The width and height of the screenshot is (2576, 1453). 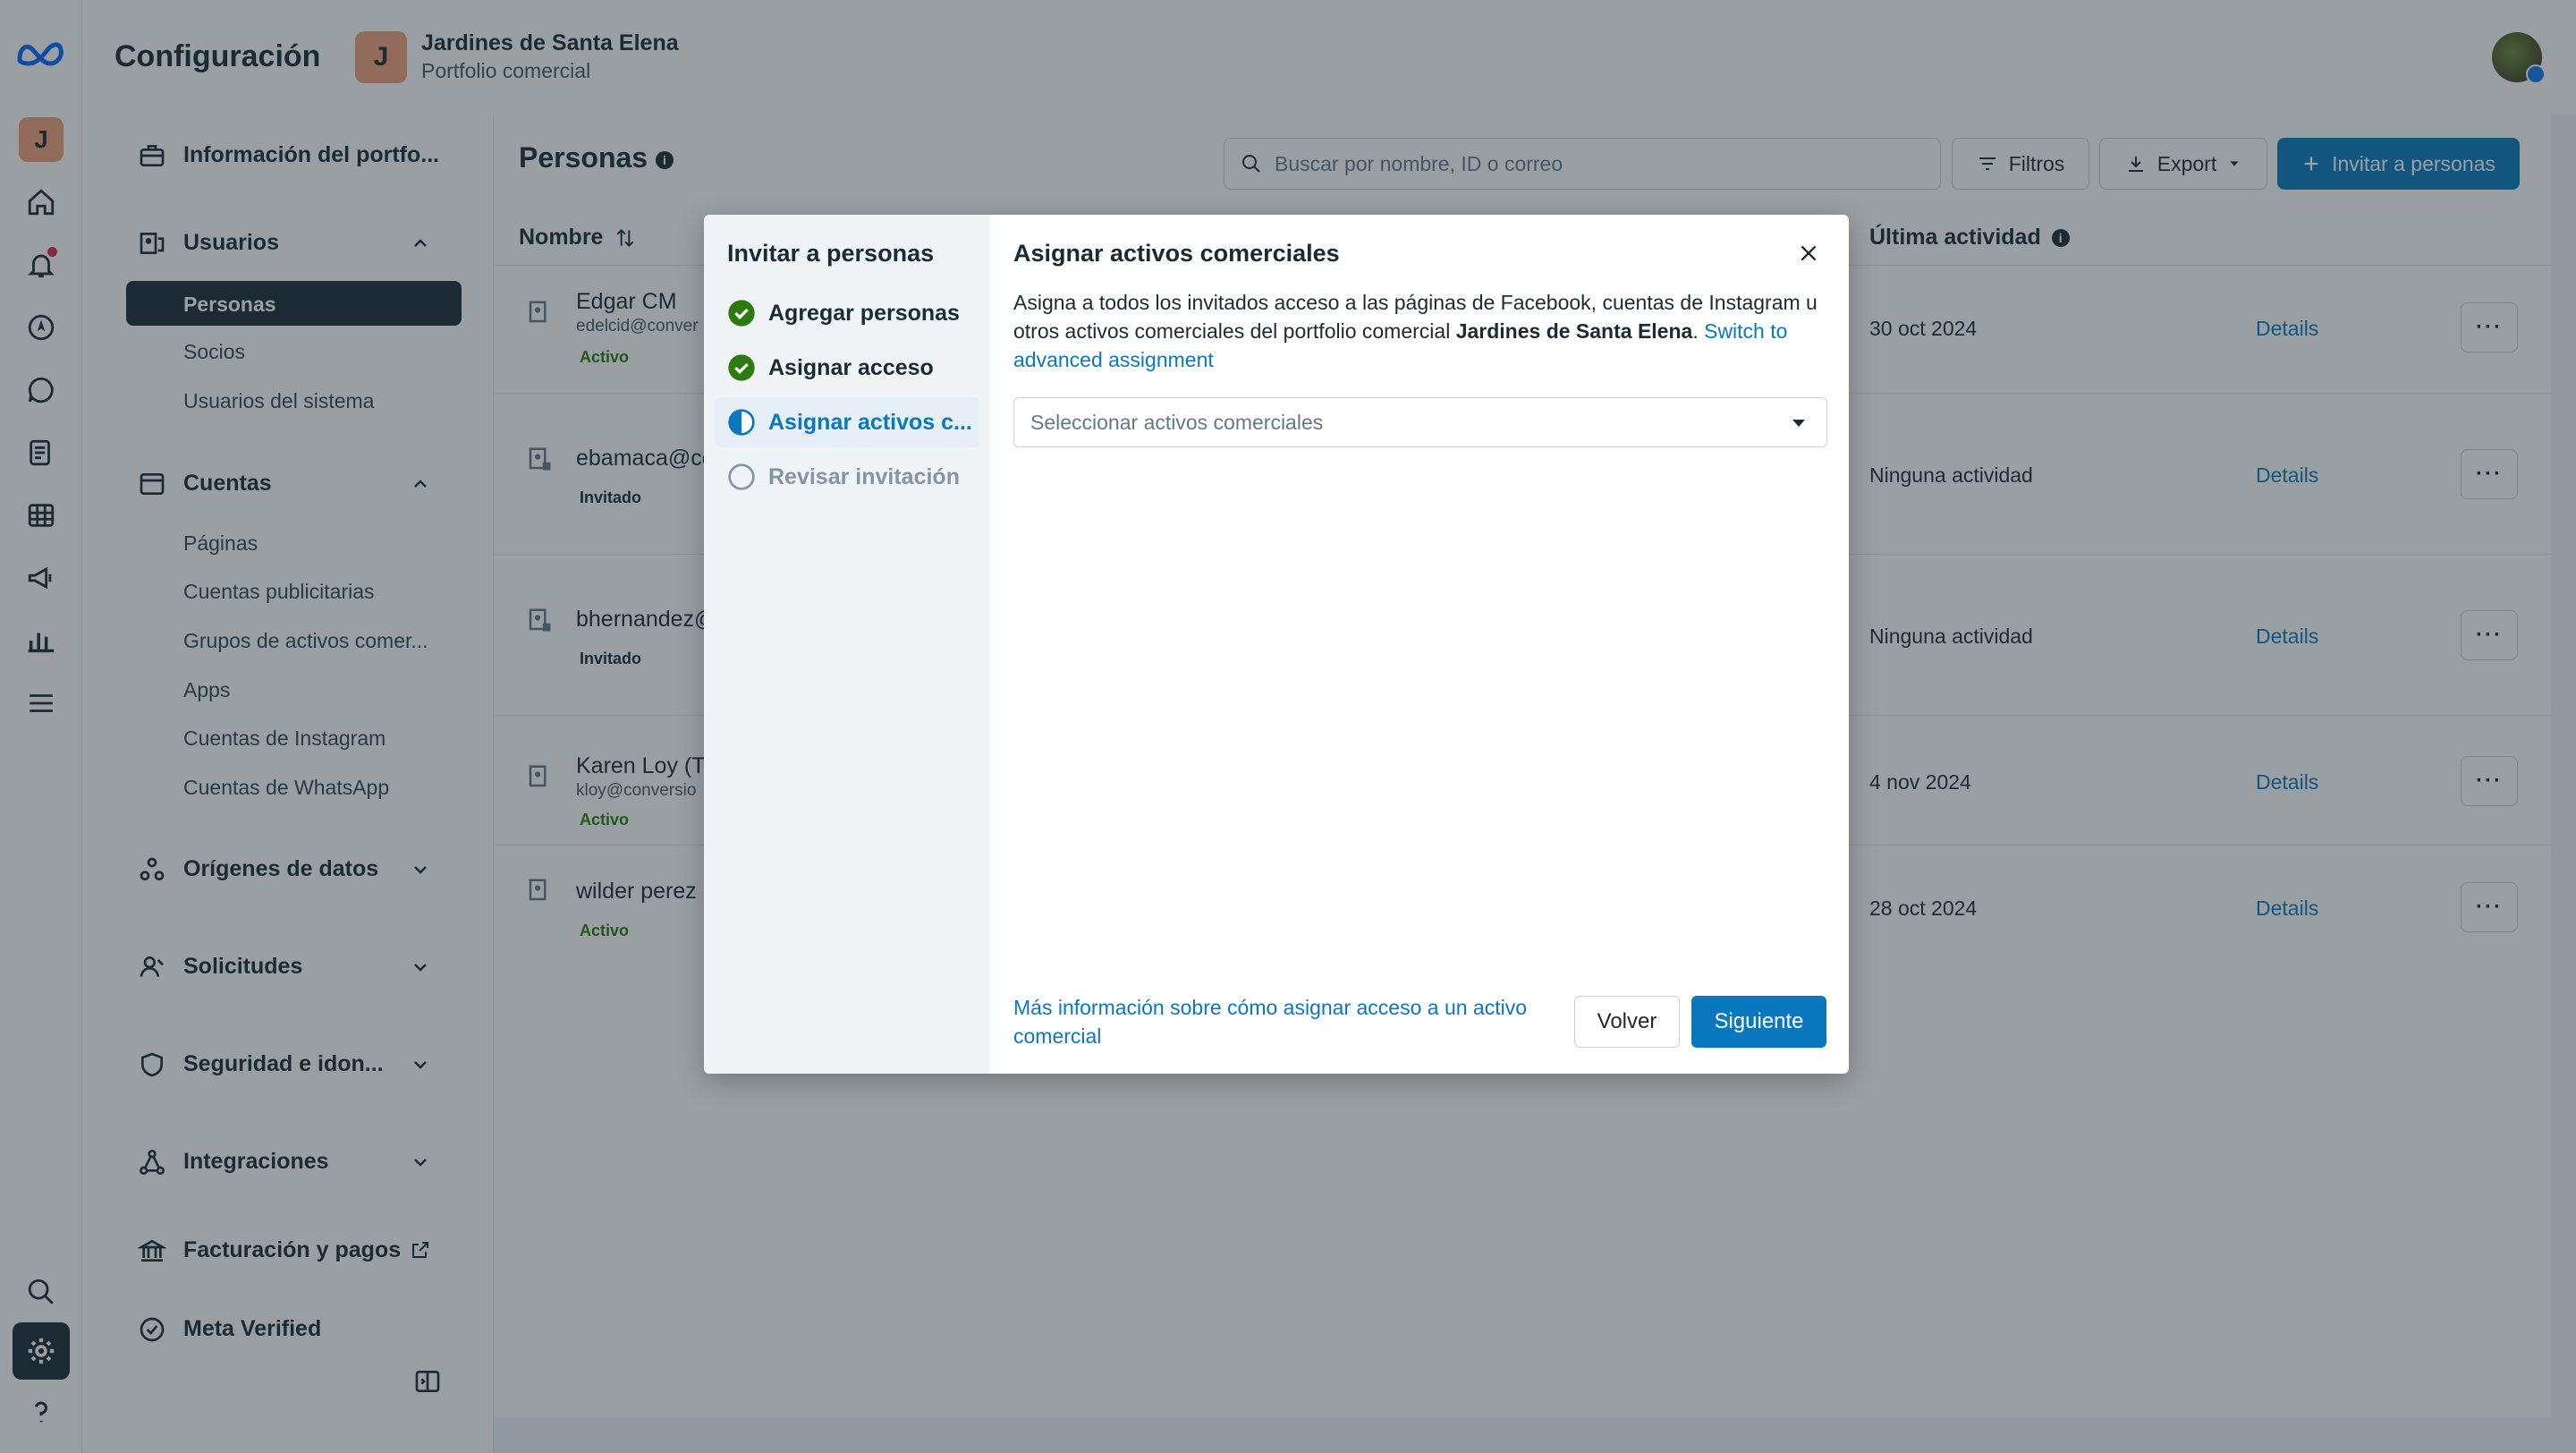 I want to click on half-circle-icon, so click(x=741, y=422).